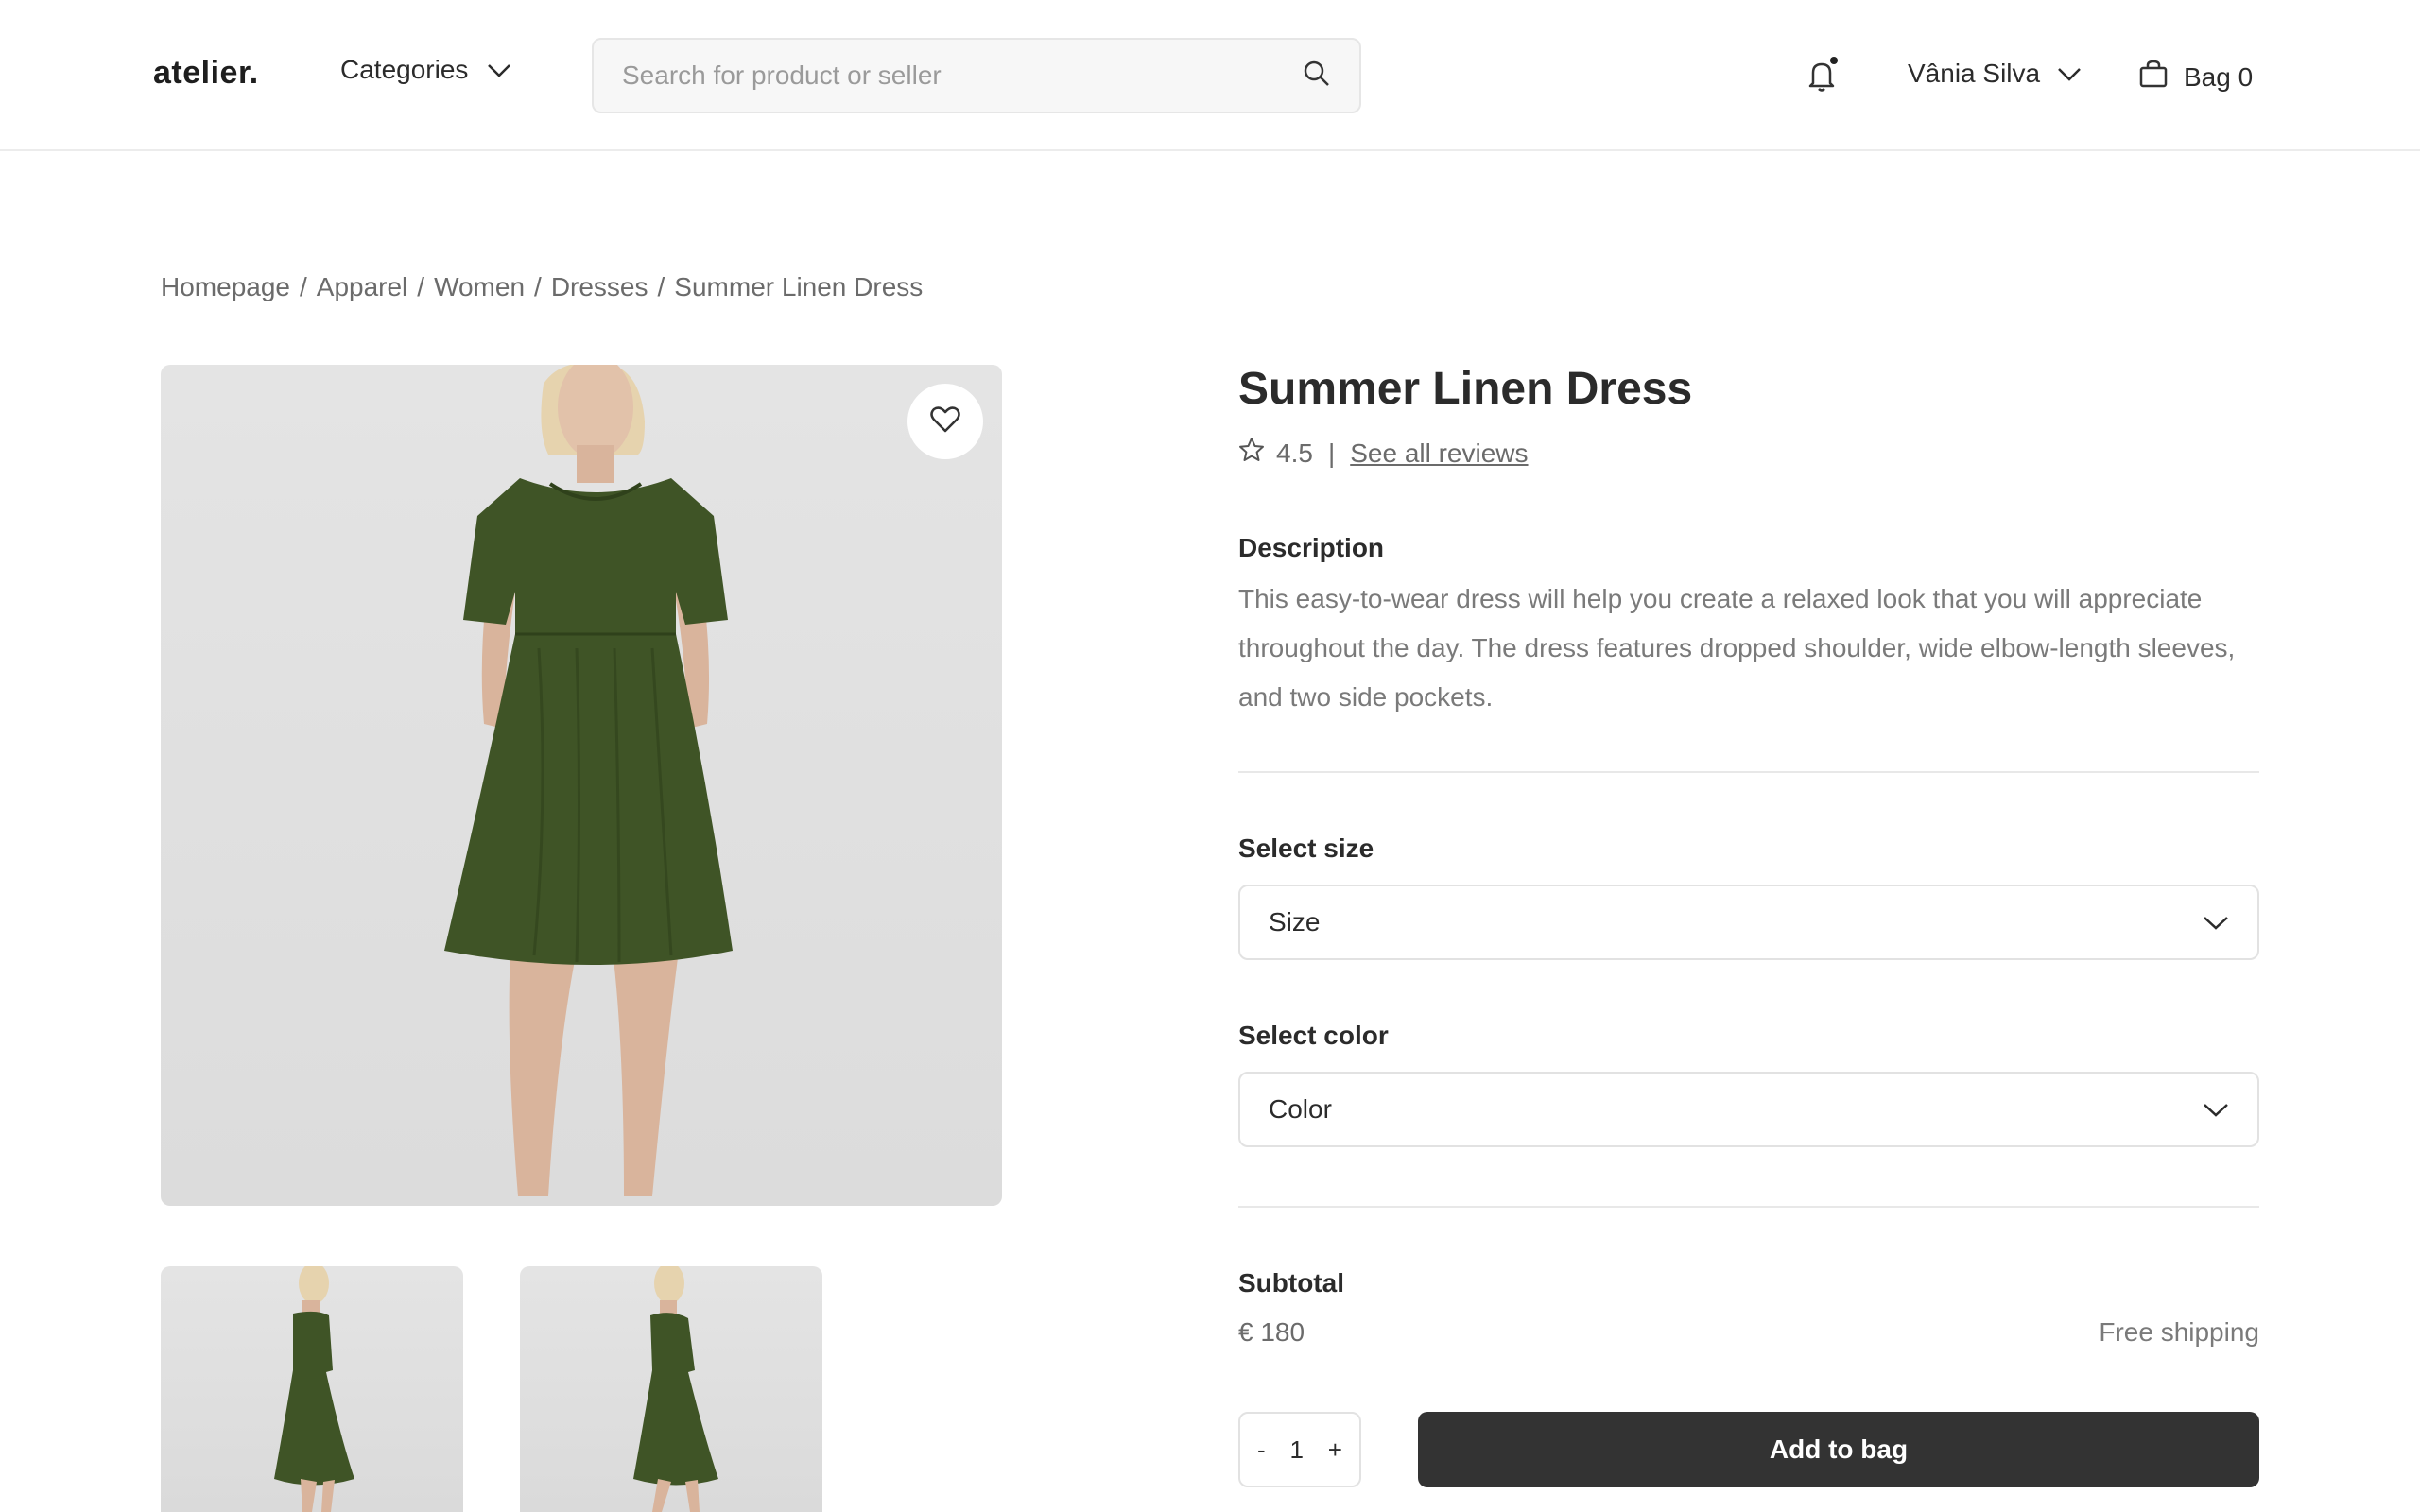  Describe the element at coordinates (1466, 389) in the screenshot. I see `product-title: Summer Linen Dress` at that location.